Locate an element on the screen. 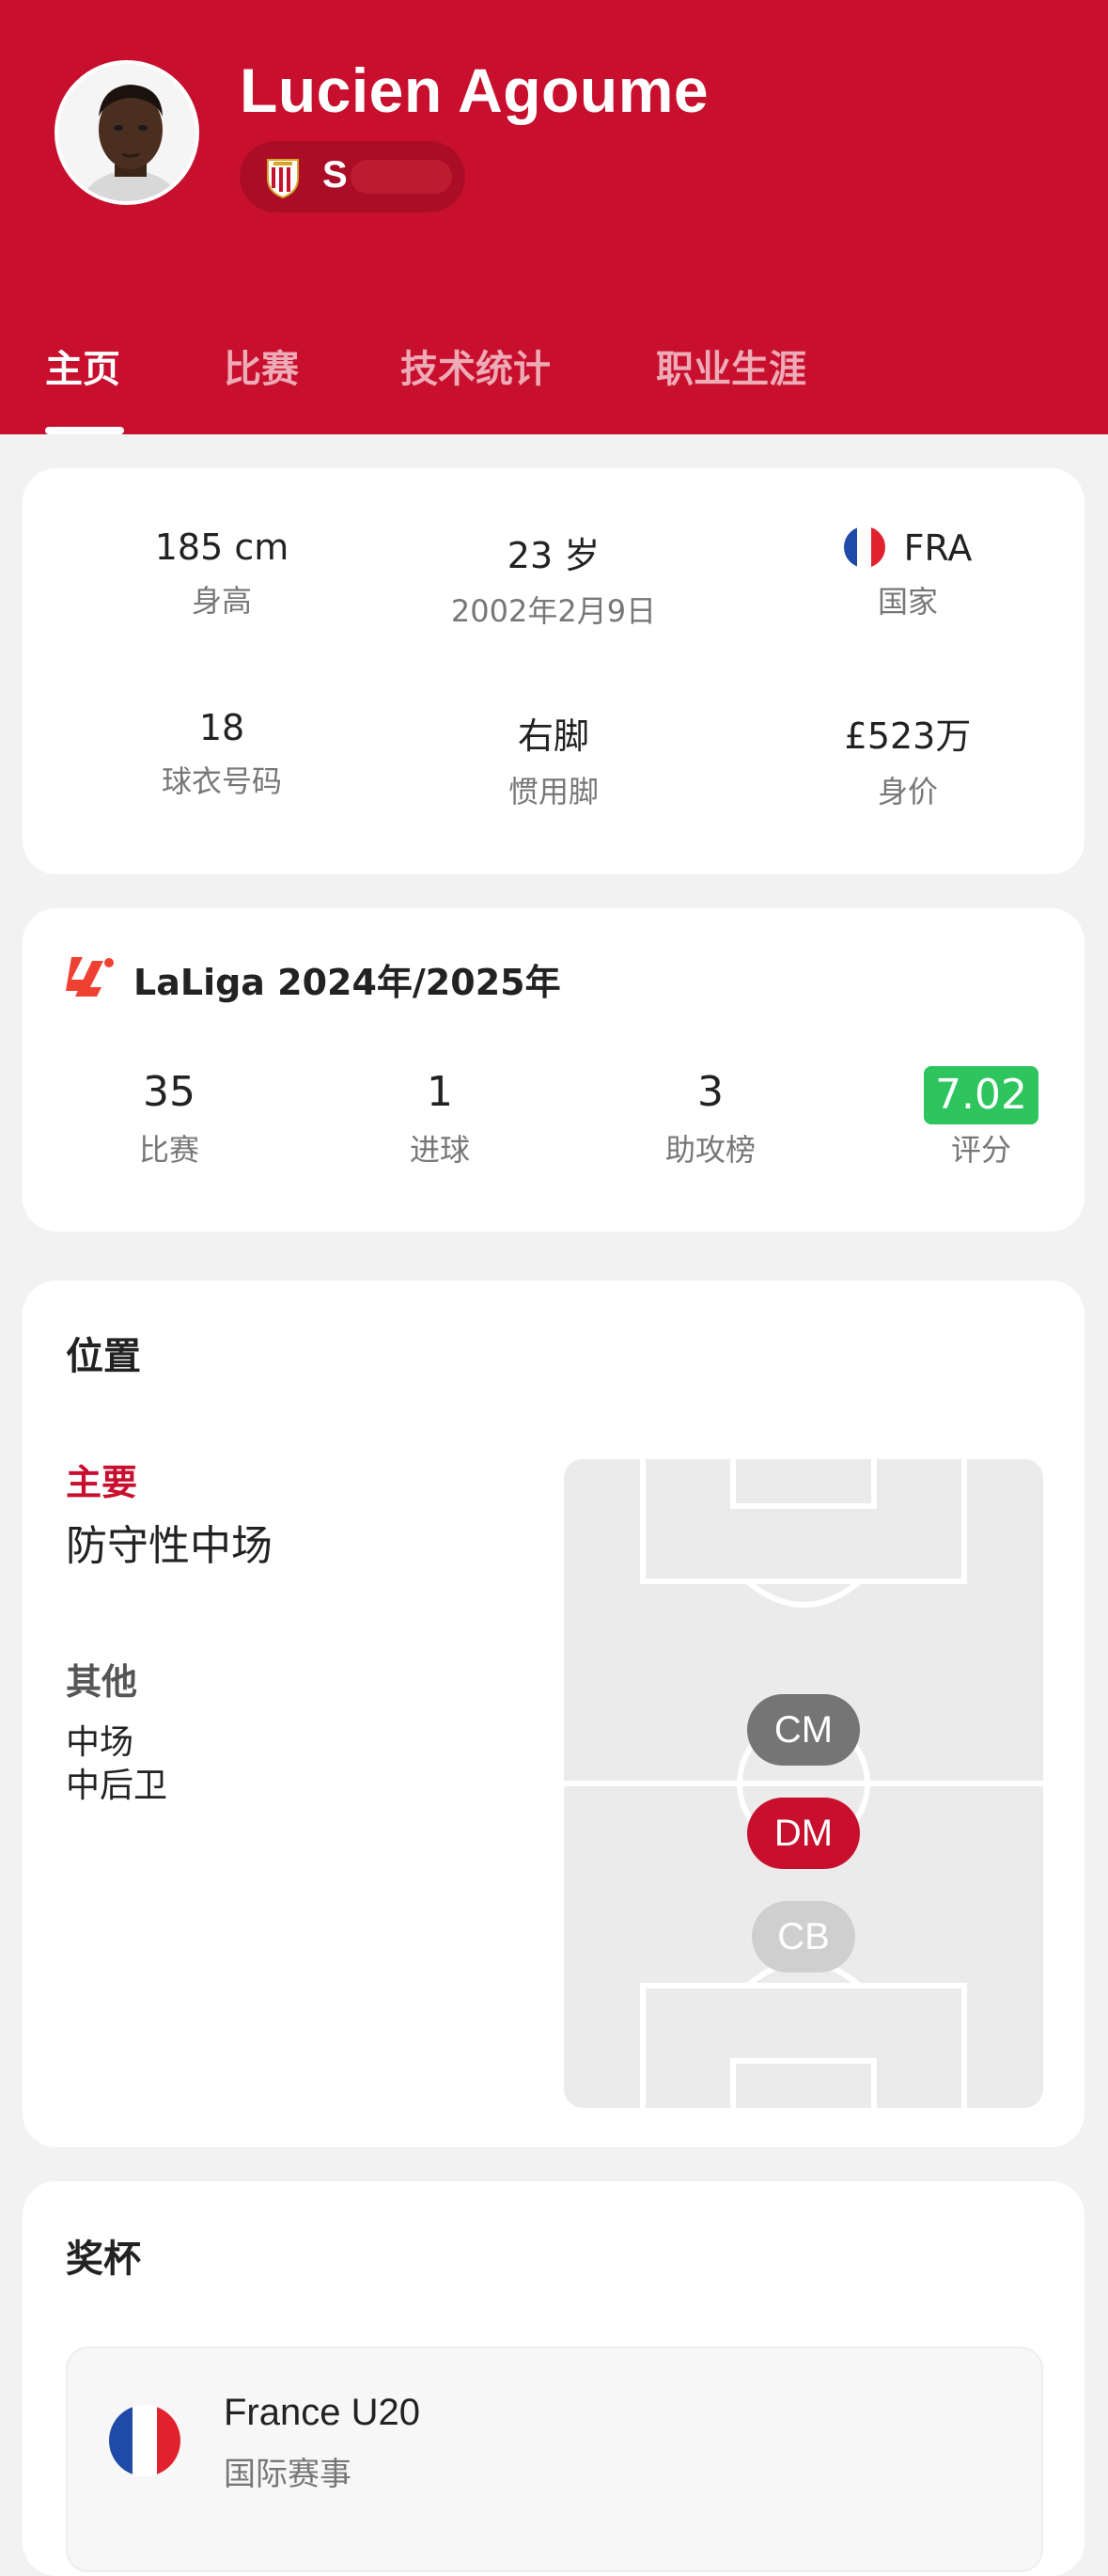  stat-label: 评分 is located at coordinates (980, 1150).